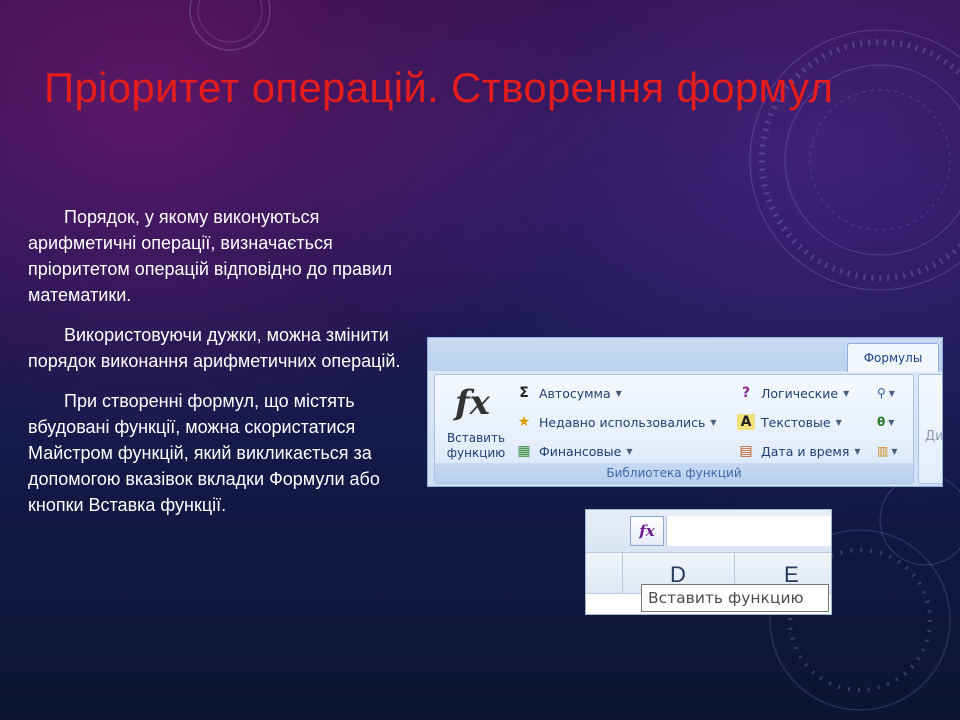 This screenshot has height=720, width=960. What do you see at coordinates (476, 445) in the screenshot?
I see `insert-function-label: Вставить функцию` at bounding box center [476, 445].